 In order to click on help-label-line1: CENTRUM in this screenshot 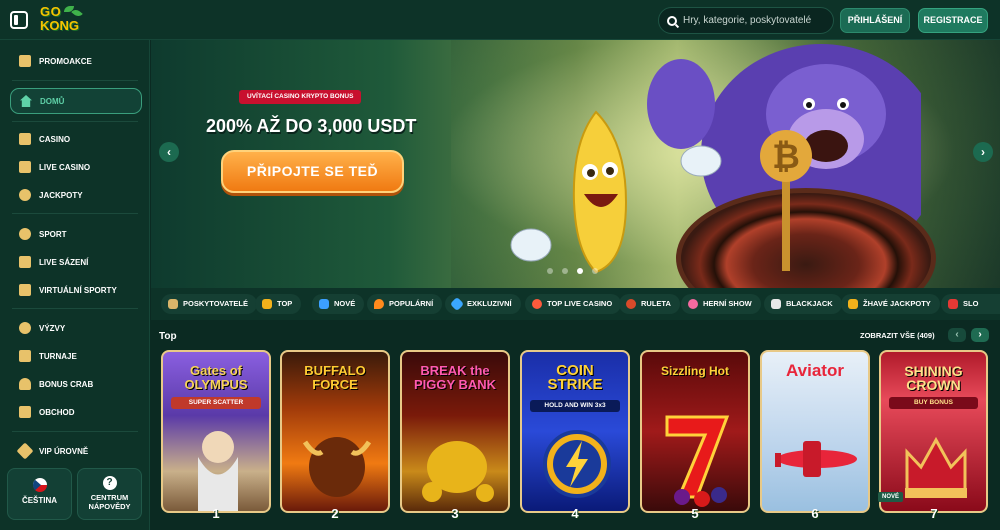, I will do `click(109, 497)`.